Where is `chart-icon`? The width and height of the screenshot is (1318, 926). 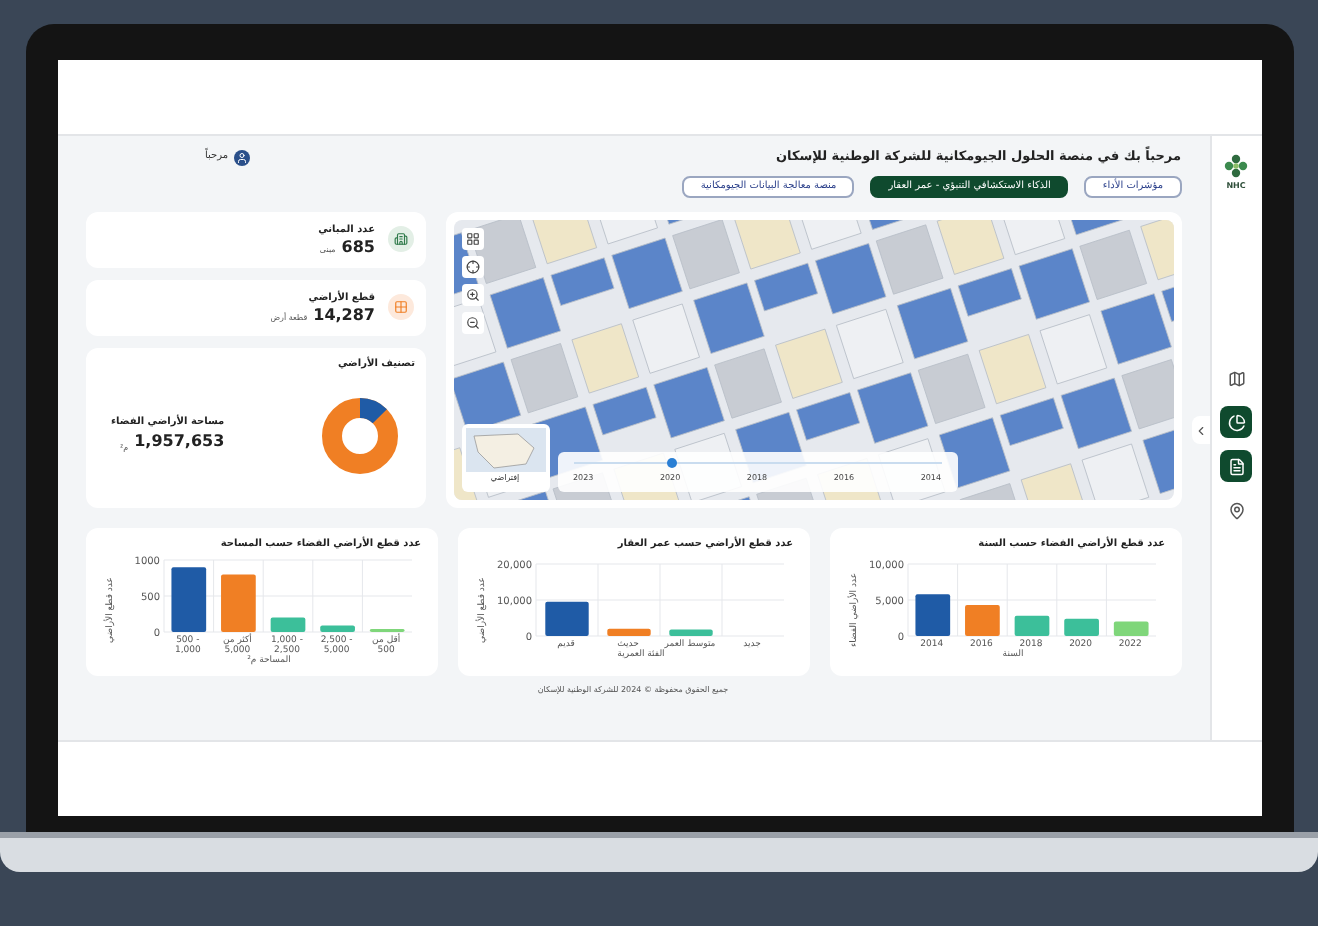 chart-icon is located at coordinates (1236, 422).